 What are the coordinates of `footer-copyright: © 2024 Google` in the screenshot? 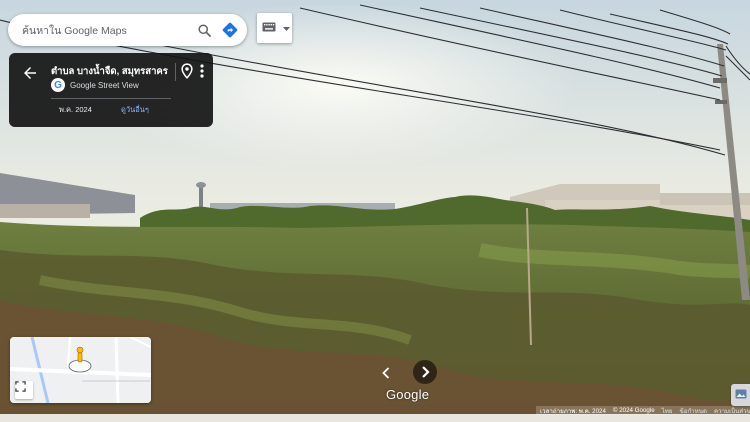 It's located at (633, 410).